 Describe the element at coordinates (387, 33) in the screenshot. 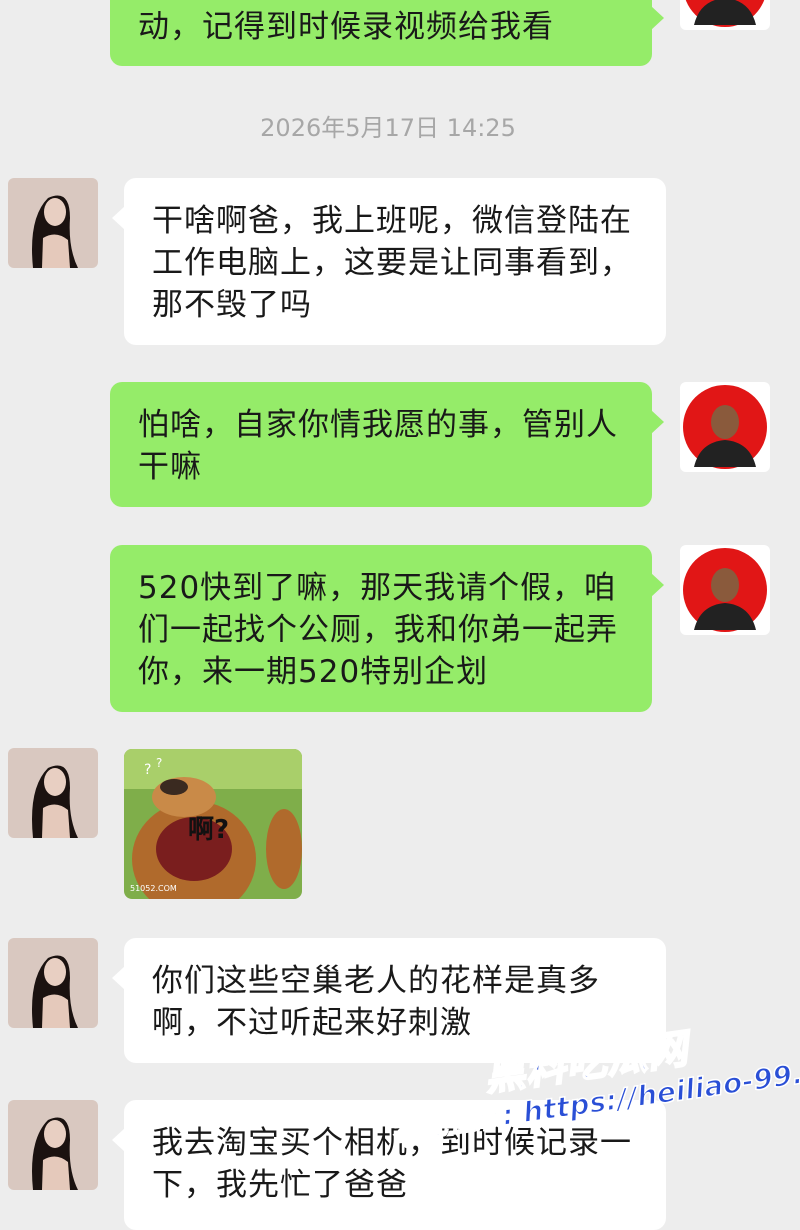

I see `chat-bubble-sent: 动，记得到时候录视频给我看` at that location.